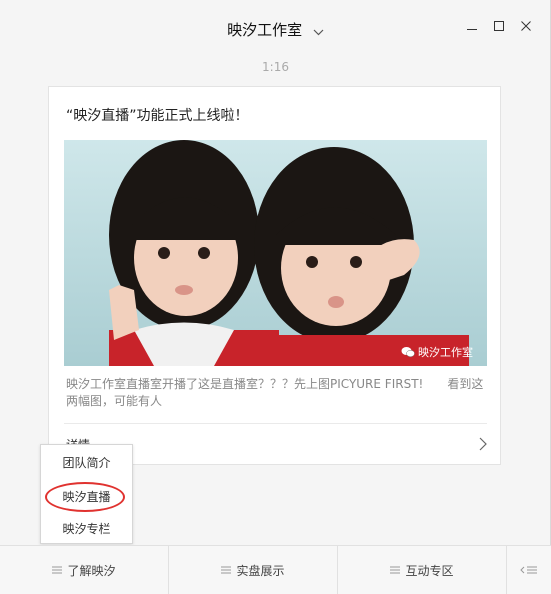 The image size is (551, 594). What do you see at coordinates (318, 31) in the screenshot?
I see `chevron-down-icon` at bounding box center [318, 31].